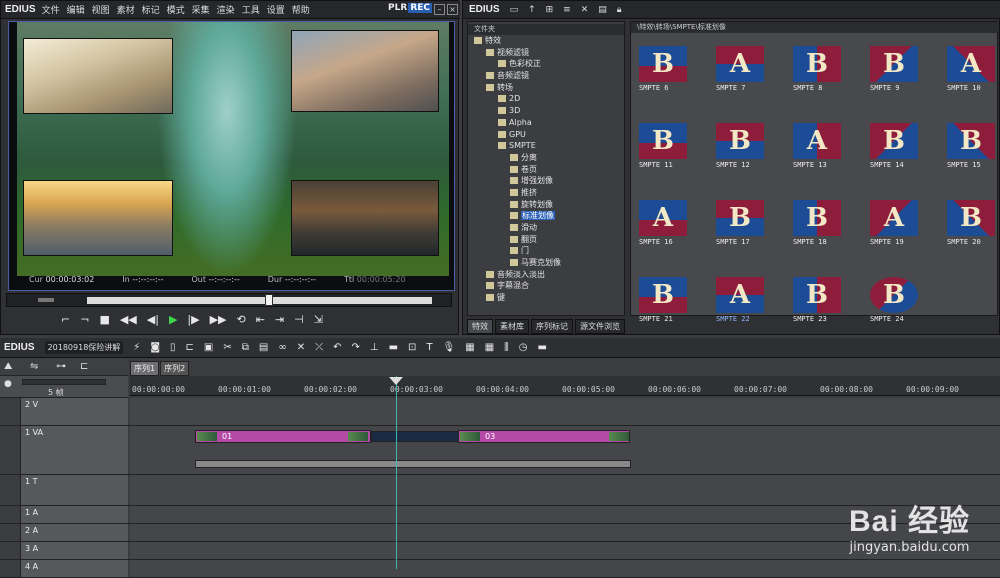 The image size is (1000, 578). What do you see at coordinates (546, 286) in the screenshot?
I see `tree-node: 字幕混合` at bounding box center [546, 286].